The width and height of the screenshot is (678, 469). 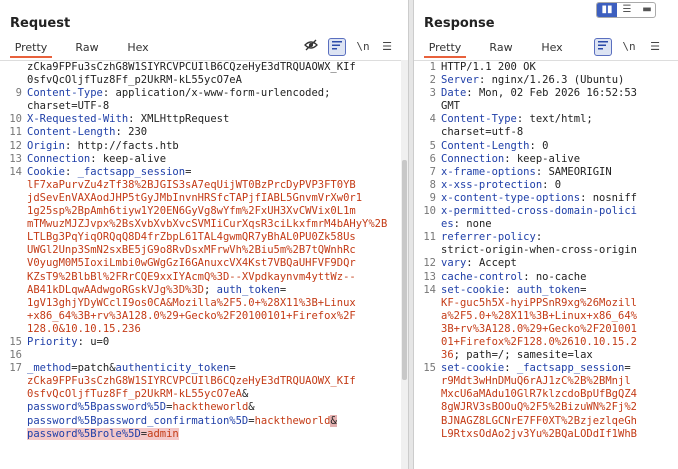 I want to click on request-scrollbar, so click(x=404, y=264).